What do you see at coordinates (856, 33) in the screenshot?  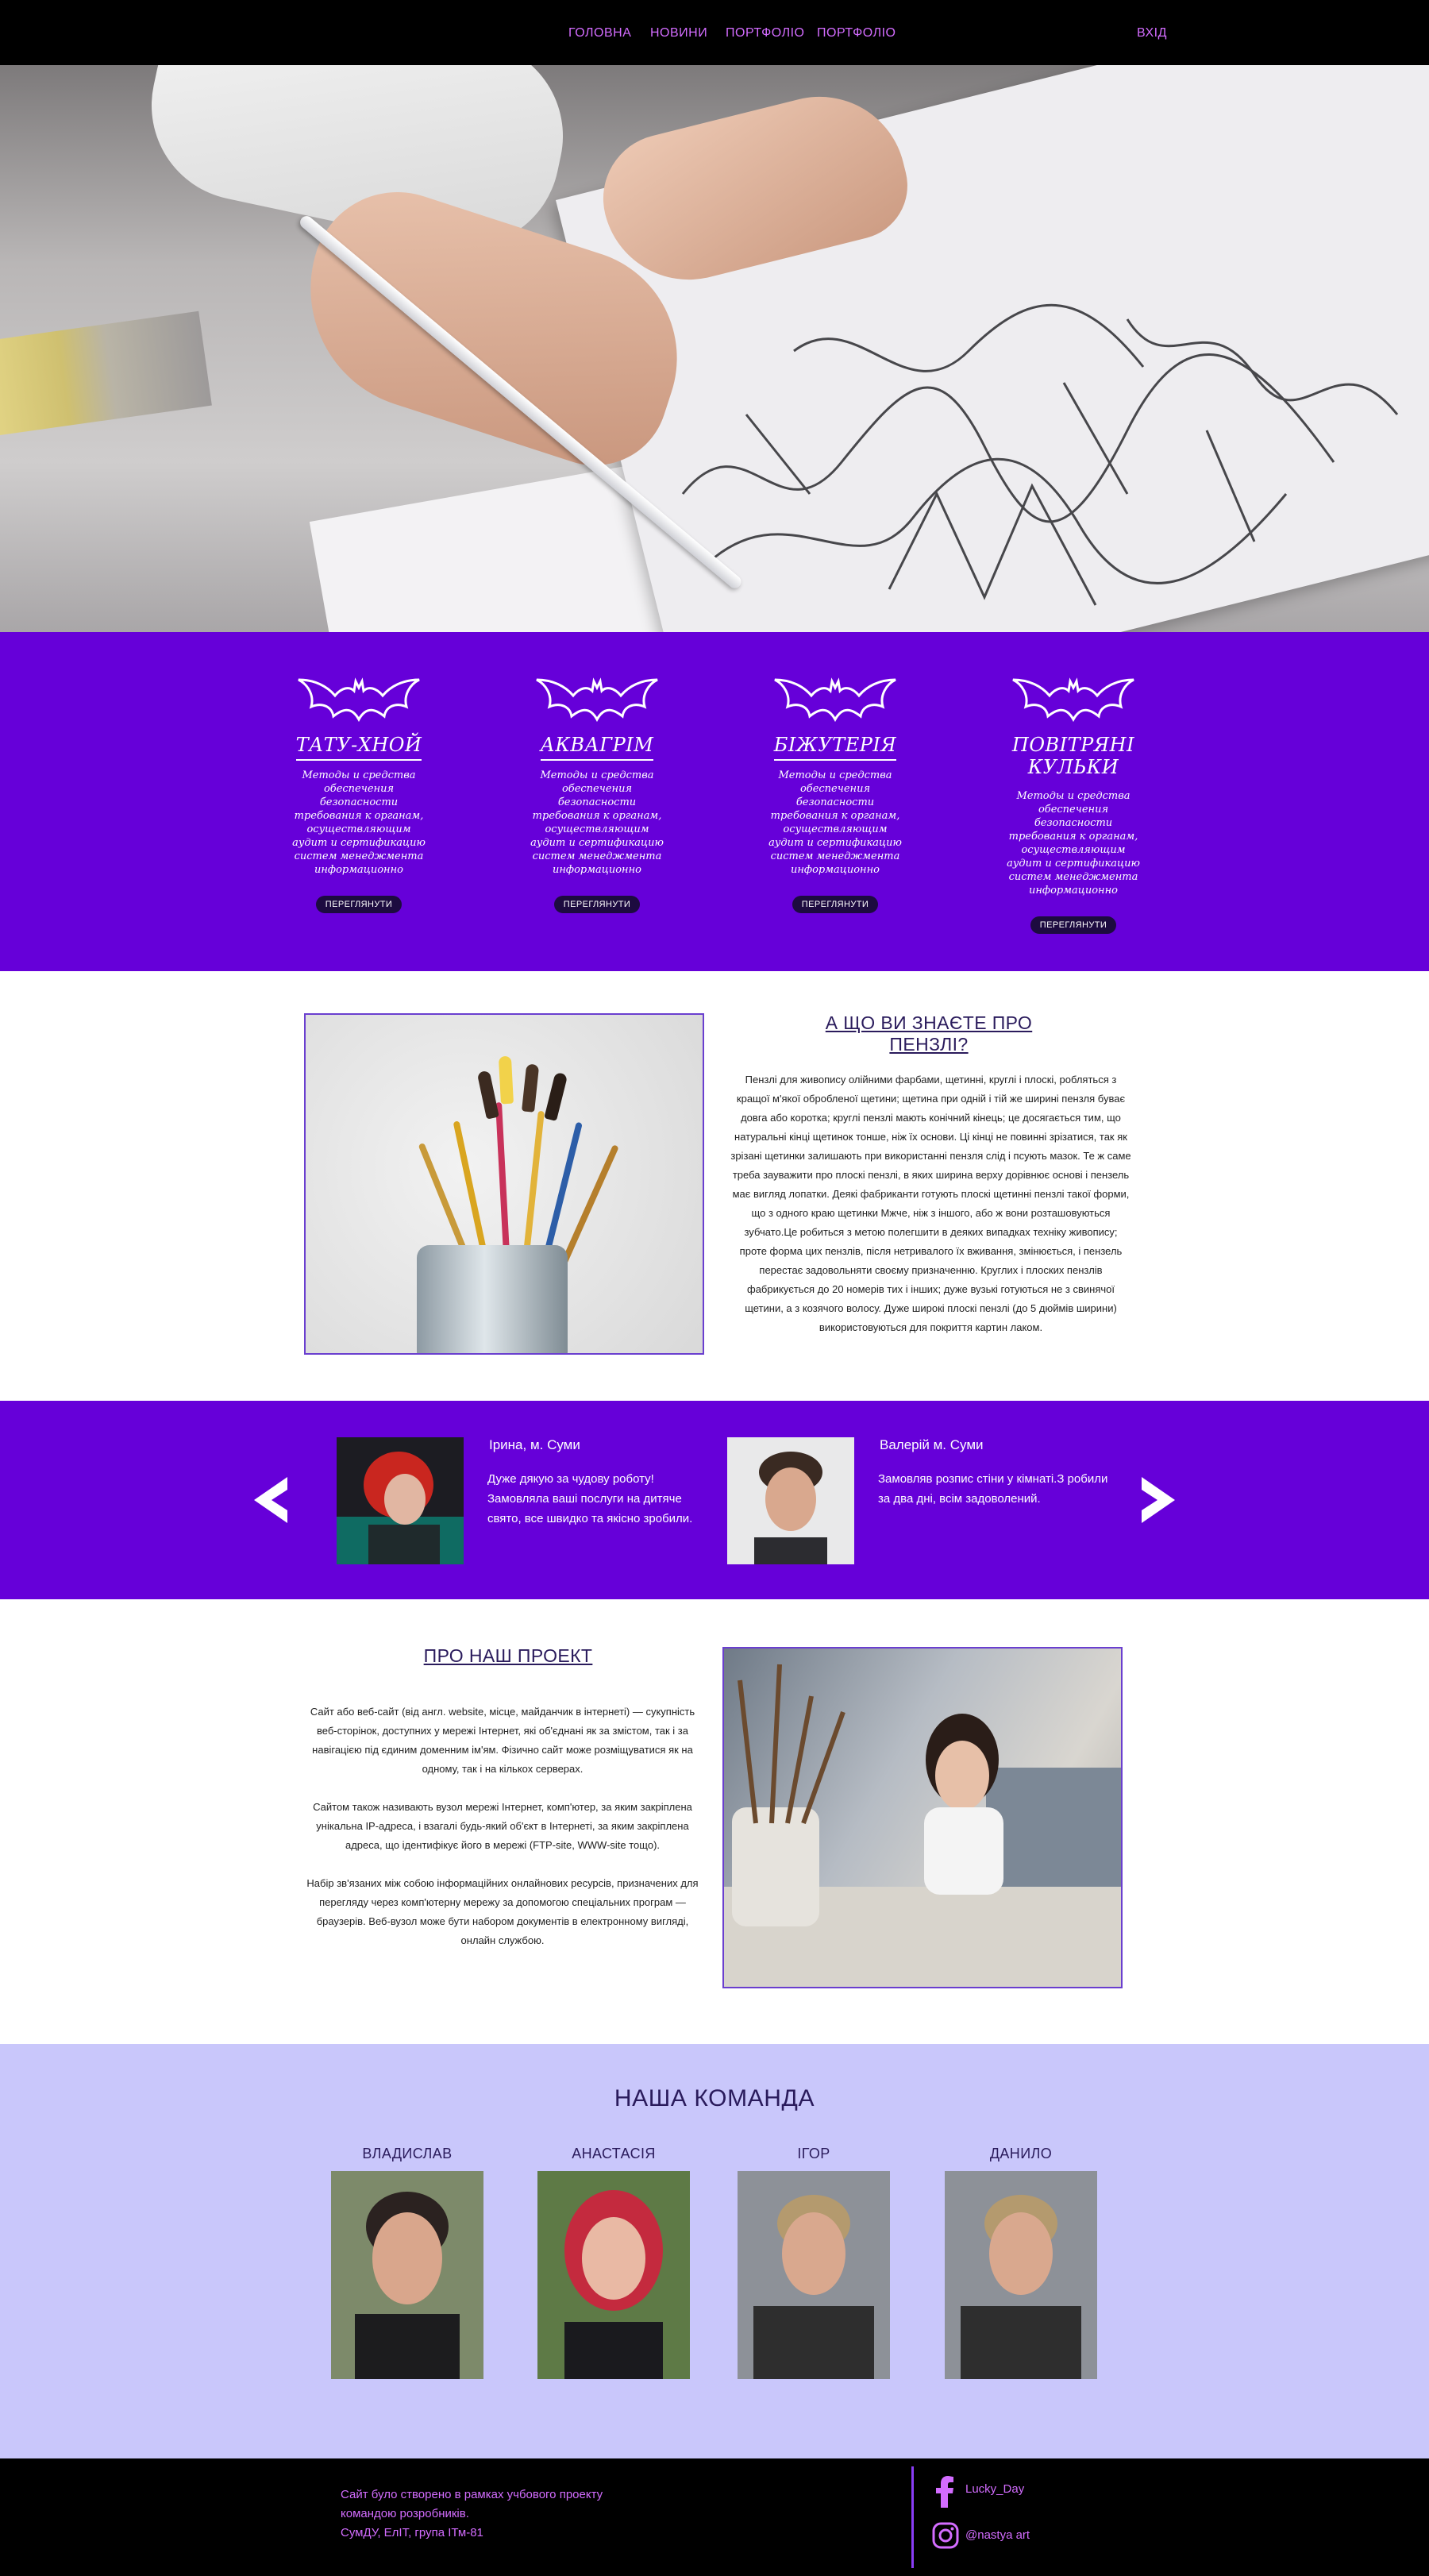 I see `nav-portfolio-2: ПОРТФОЛІО` at bounding box center [856, 33].